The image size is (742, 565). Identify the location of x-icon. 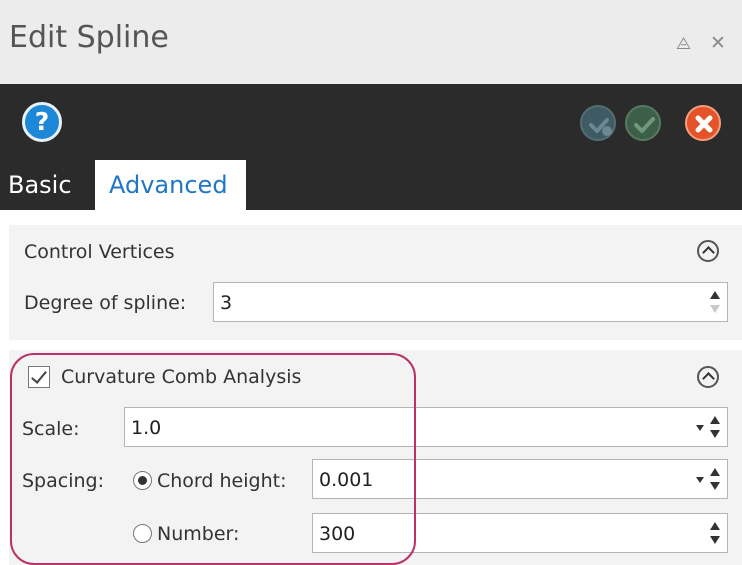
(704, 124).